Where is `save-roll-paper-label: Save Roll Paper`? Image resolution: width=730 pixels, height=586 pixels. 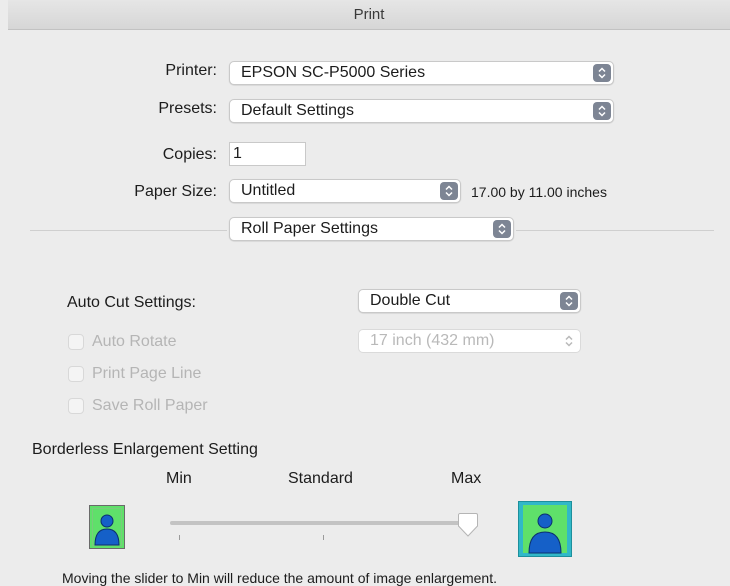 save-roll-paper-label: Save Roll Paper is located at coordinates (150, 405).